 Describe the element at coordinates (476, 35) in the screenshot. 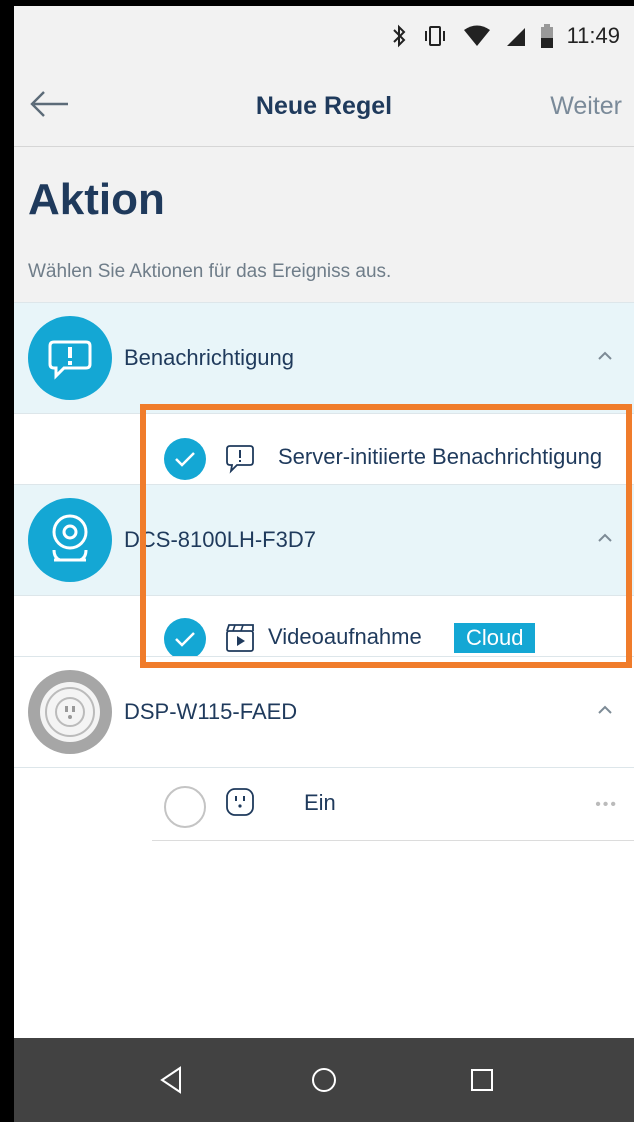

I see `wifi-icon` at that location.